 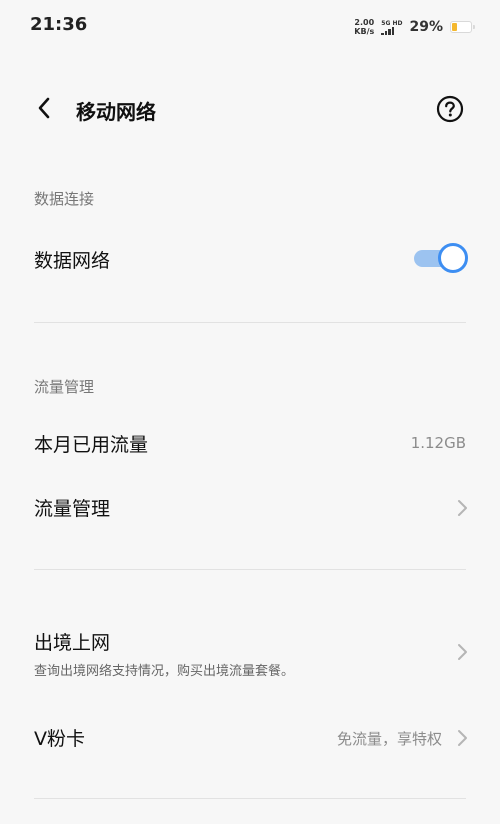 I want to click on network-type: 5G HD, so click(x=392, y=23).